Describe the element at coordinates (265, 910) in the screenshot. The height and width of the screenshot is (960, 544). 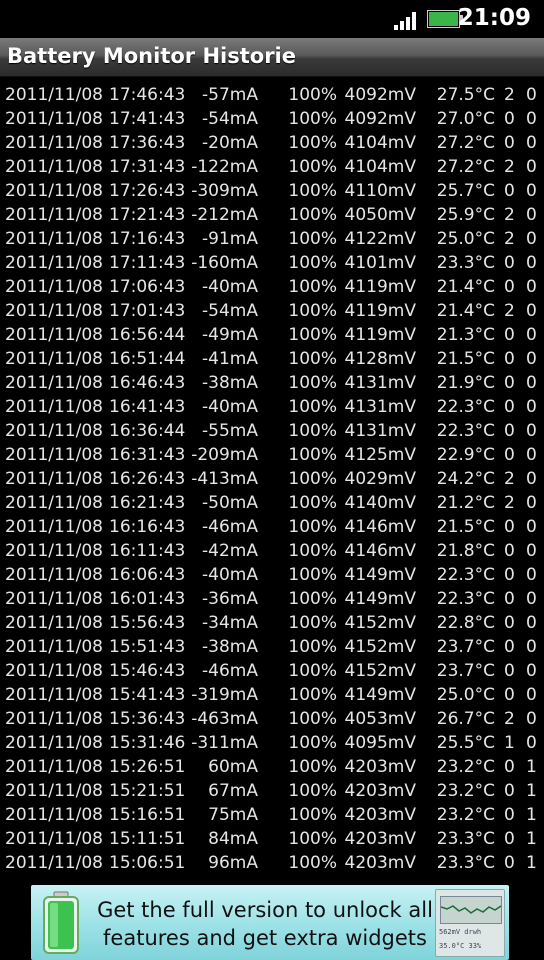
I see `ad-line-1: Get the full version to unlock all` at that location.